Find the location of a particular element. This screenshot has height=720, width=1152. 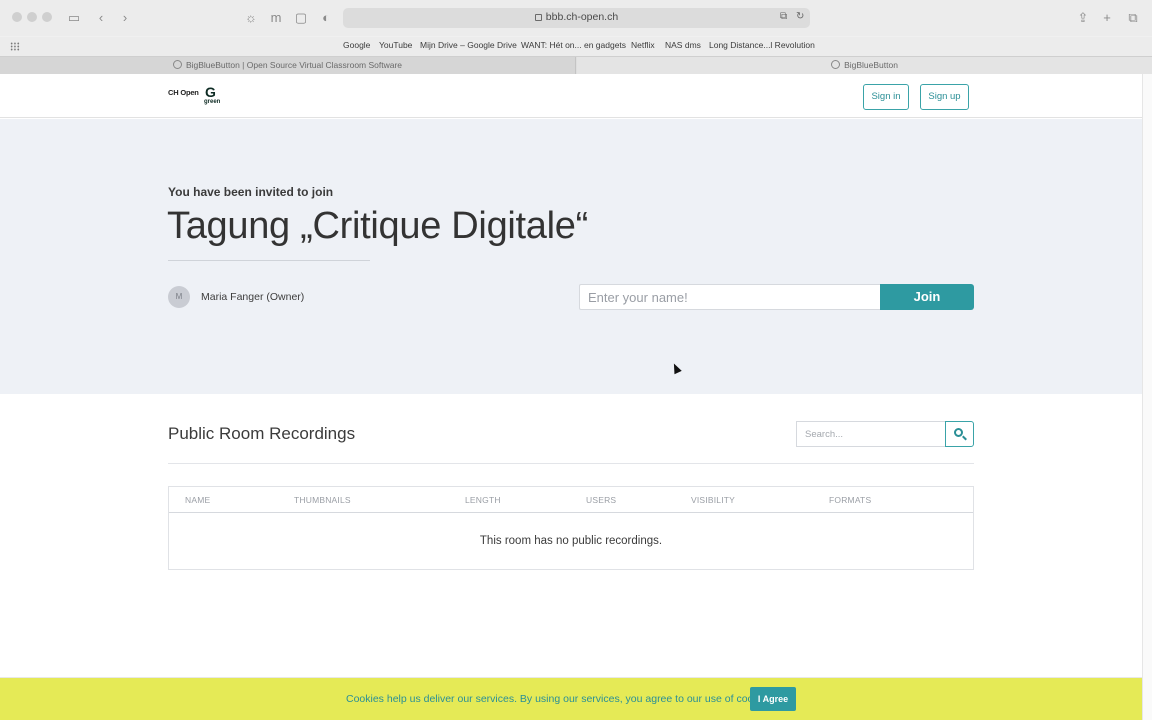

column-header-name: NAME is located at coordinates (197, 500).